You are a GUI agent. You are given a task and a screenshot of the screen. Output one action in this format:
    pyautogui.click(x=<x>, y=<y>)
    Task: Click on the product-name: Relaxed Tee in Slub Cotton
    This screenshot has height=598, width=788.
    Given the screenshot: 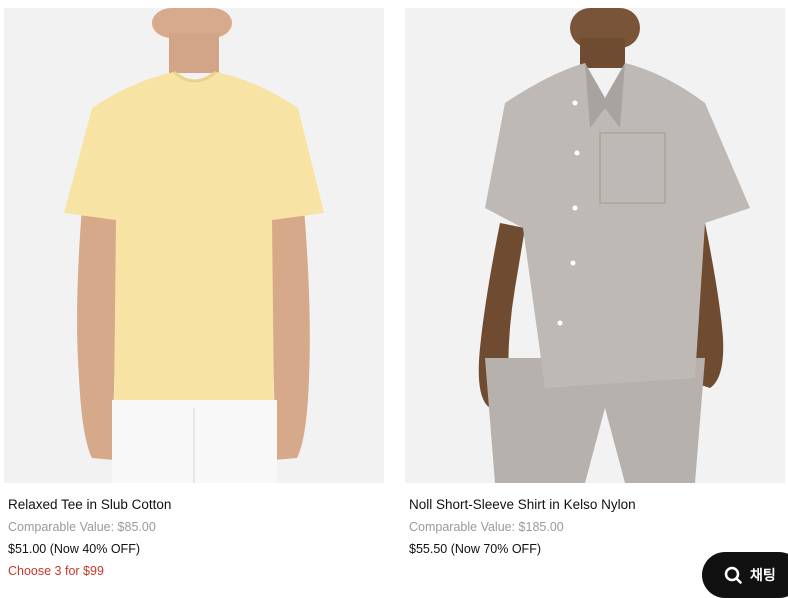 What is the action you would take?
    pyautogui.click(x=194, y=505)
    